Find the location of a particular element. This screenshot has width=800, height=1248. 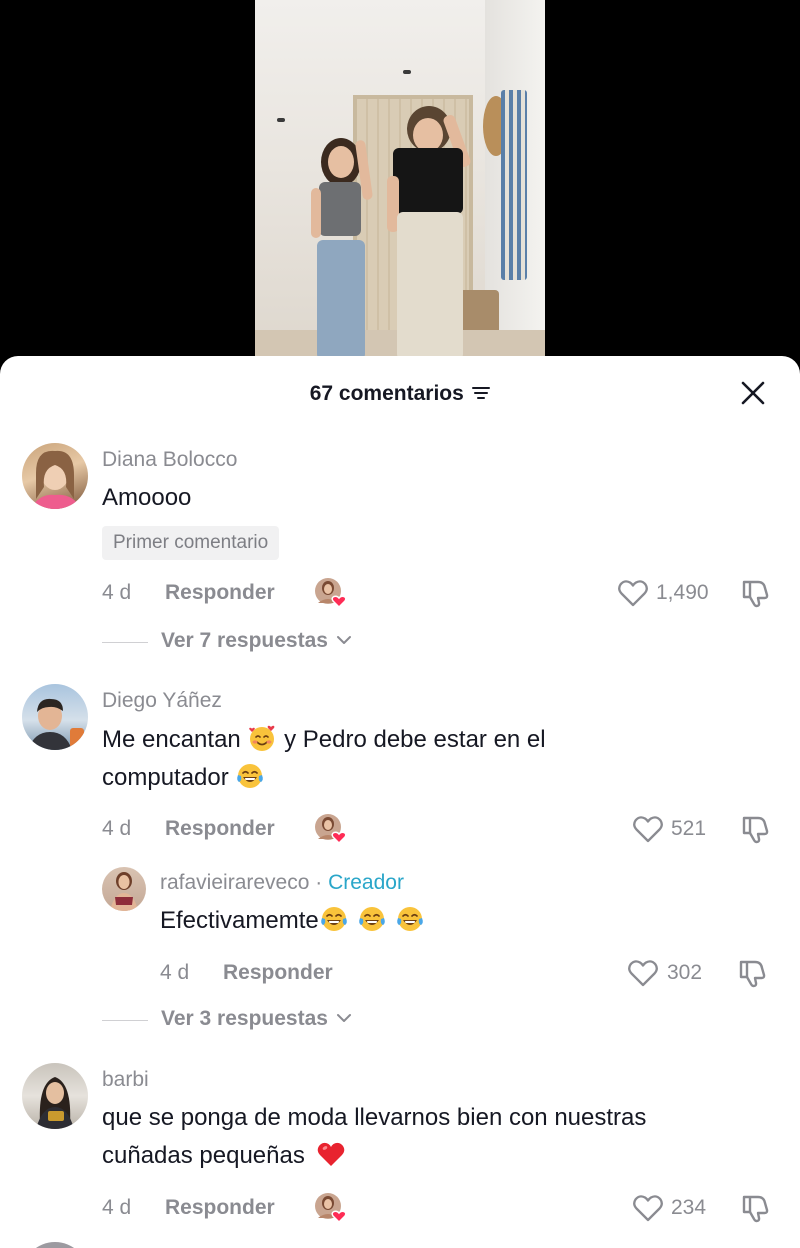

reply-time: 4 d is located at coordinates (175, 972).